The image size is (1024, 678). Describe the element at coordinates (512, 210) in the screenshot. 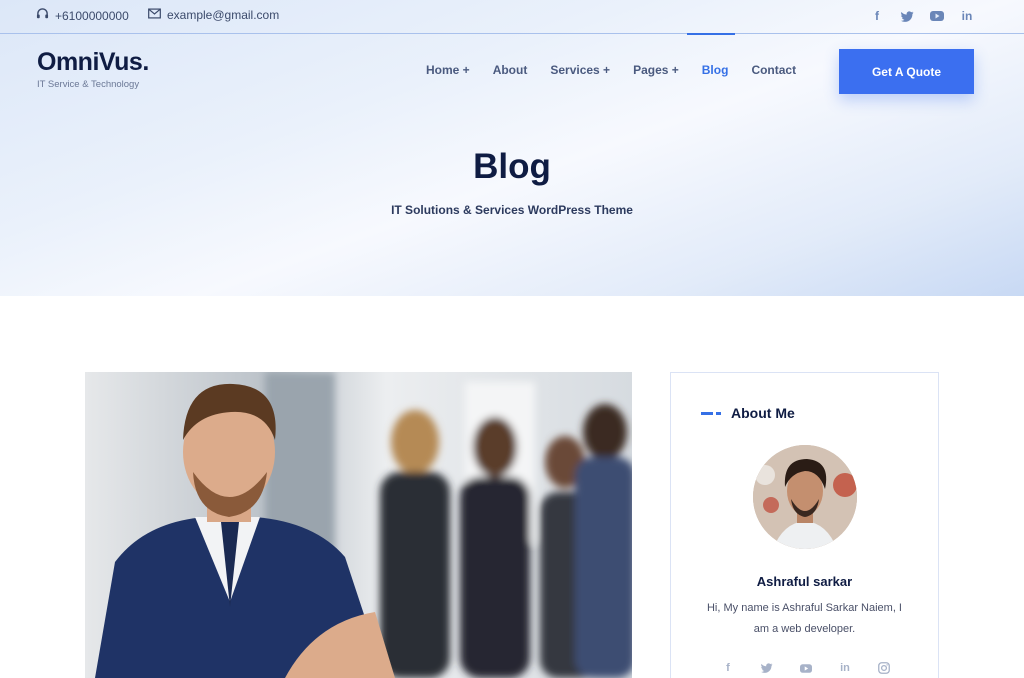

I see `page-subtitle: IT Solutions & Services WordPress Theme` at that location.